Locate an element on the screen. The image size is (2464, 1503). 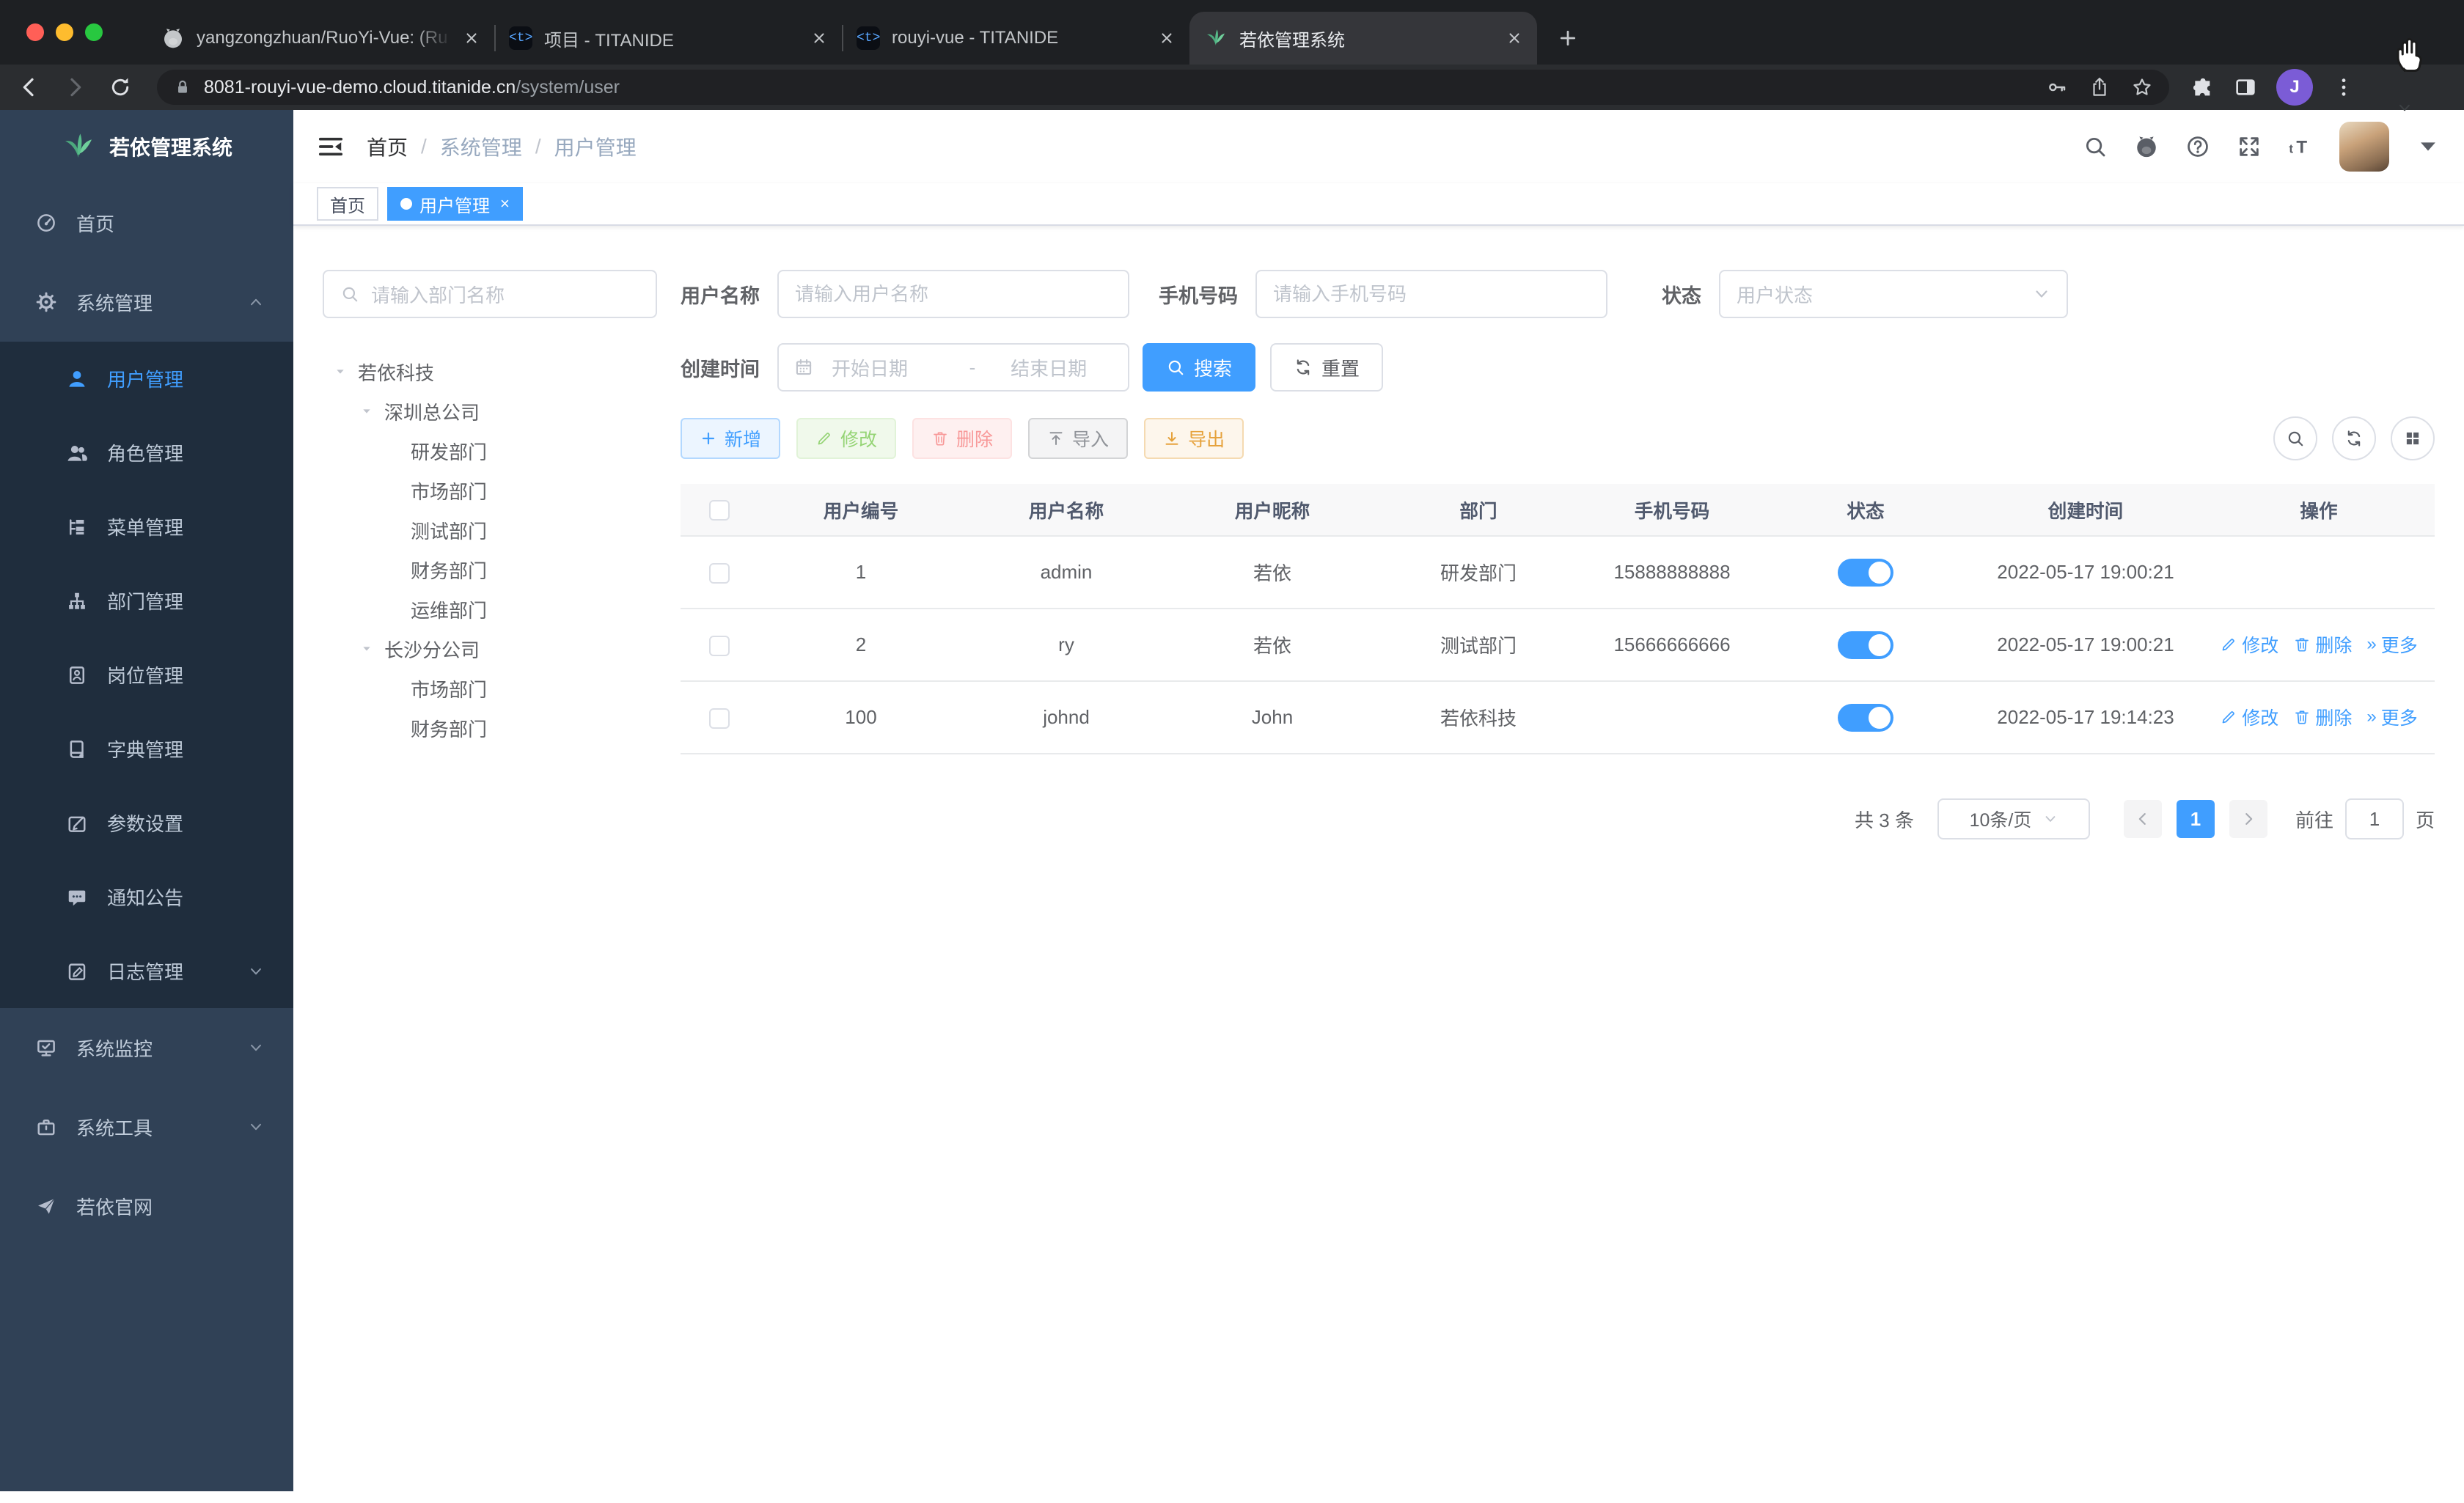
dept-tree-node: 若依科技 is located at coordinates (490, 372).